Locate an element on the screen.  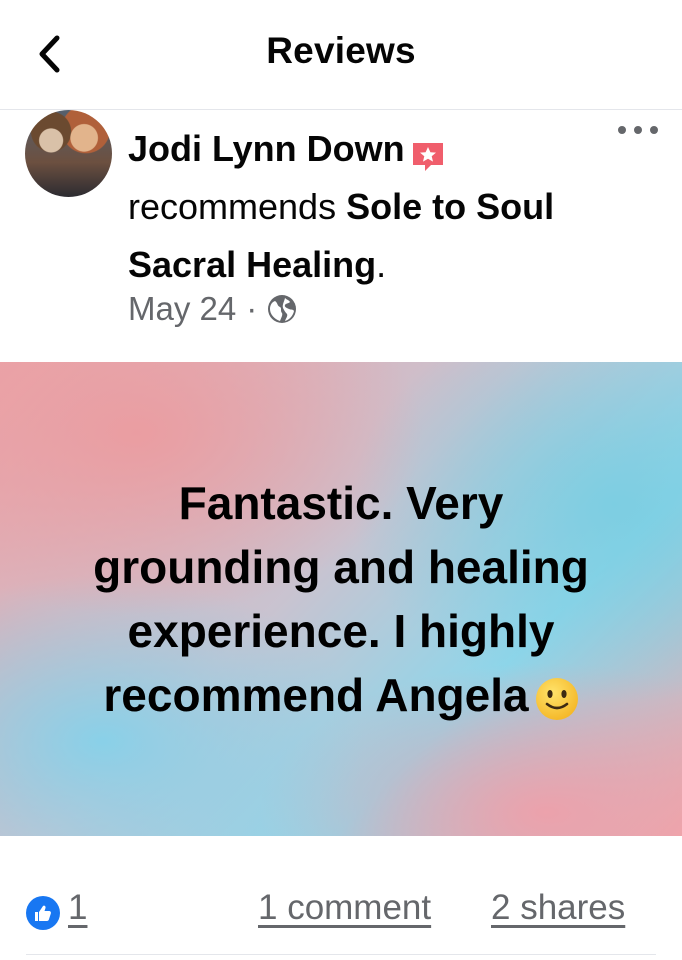
globe-icon is located at coordinates (282, 309).